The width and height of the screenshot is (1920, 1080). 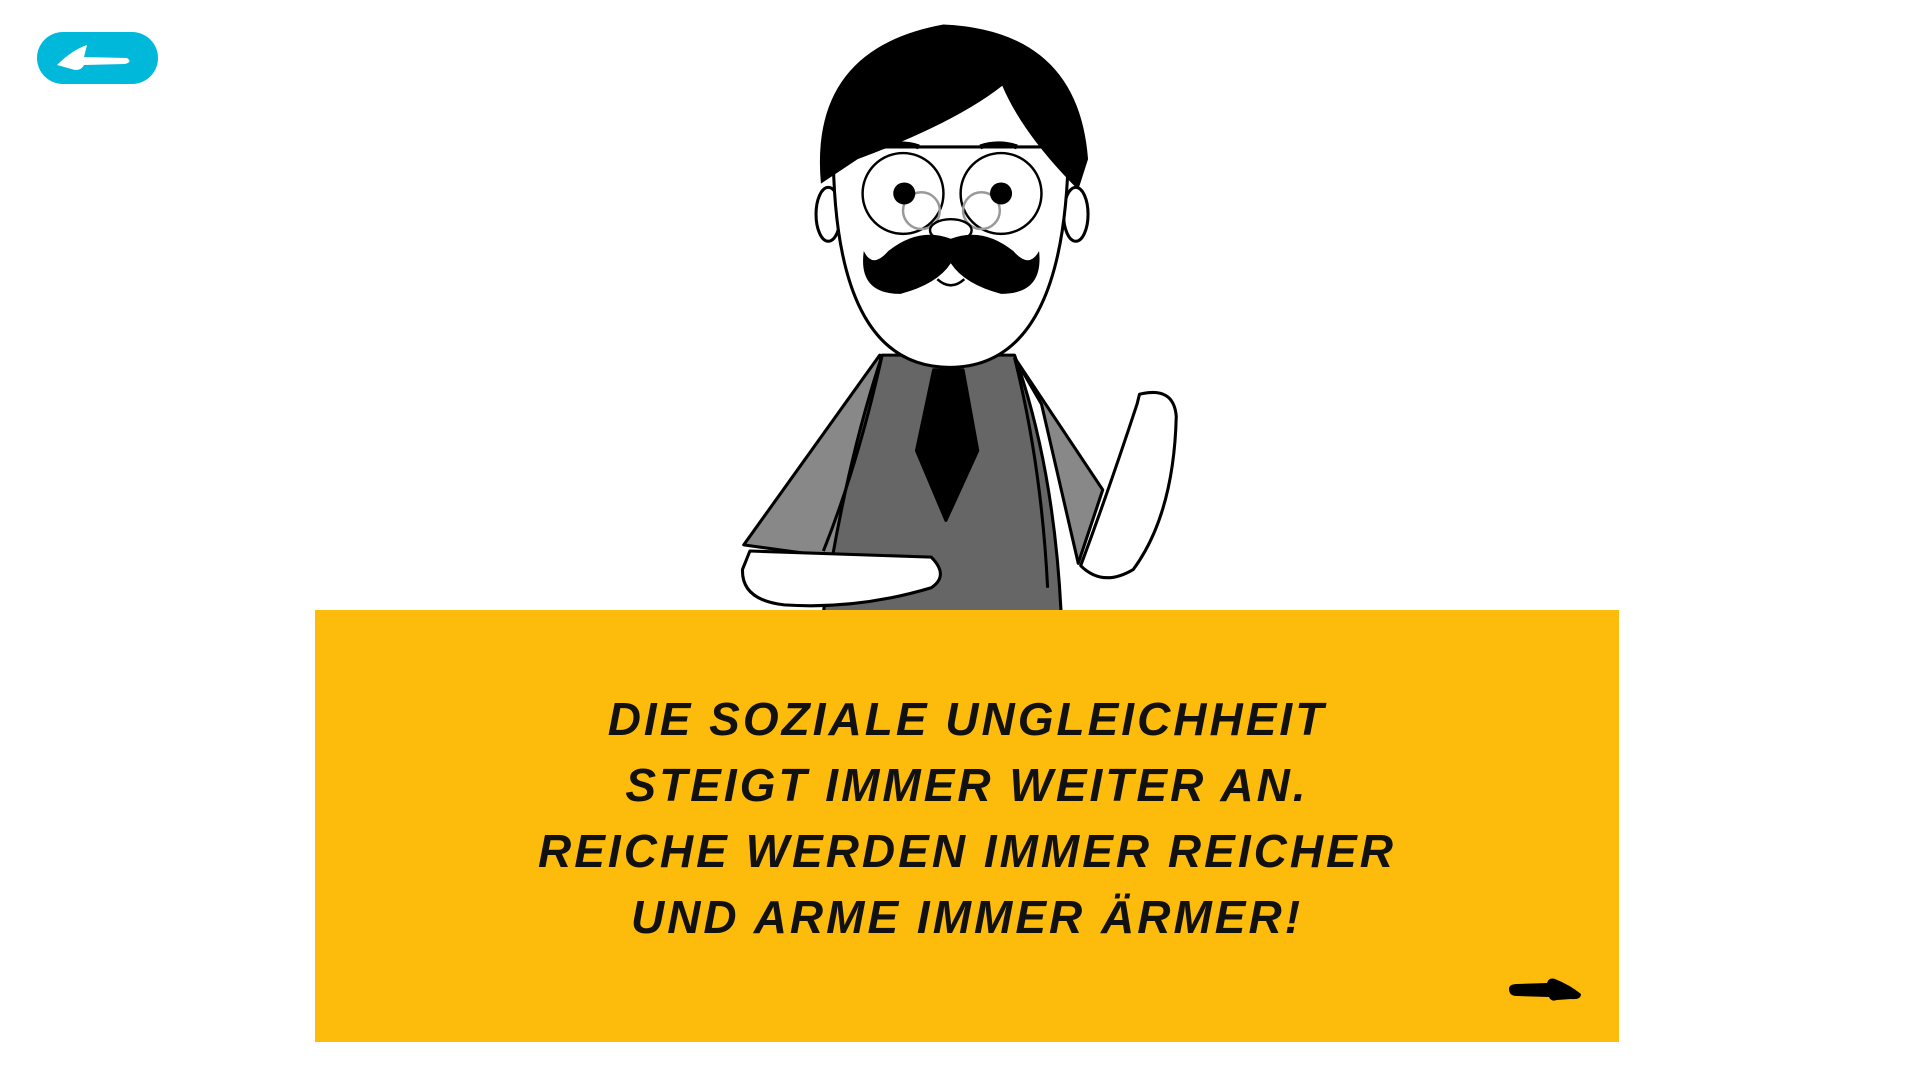 What do you see at coordinates (967, 719) in the screenshot?
I see `message-line: Die soziale Ungleichheit` at bounding box center [967, 719].